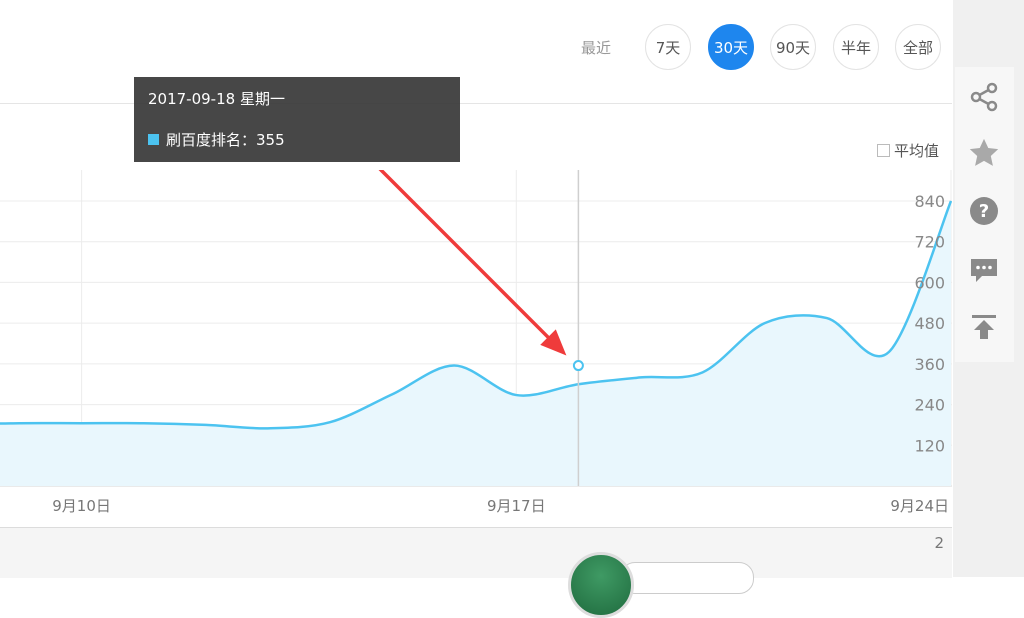 The height and width of the screenshot is (618, 1024). I want to click on x-axis-ticks: 9月10日 9月17日 9月24日, so click(500, 506).